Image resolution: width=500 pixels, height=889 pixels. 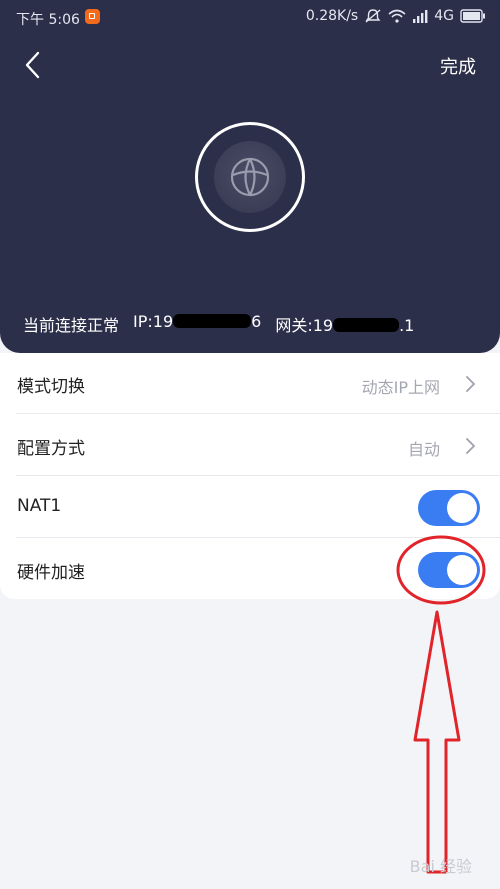 I want to click on status-bar: 下午 5:06 0.28K/s 4G, so click(x=250, y=17).